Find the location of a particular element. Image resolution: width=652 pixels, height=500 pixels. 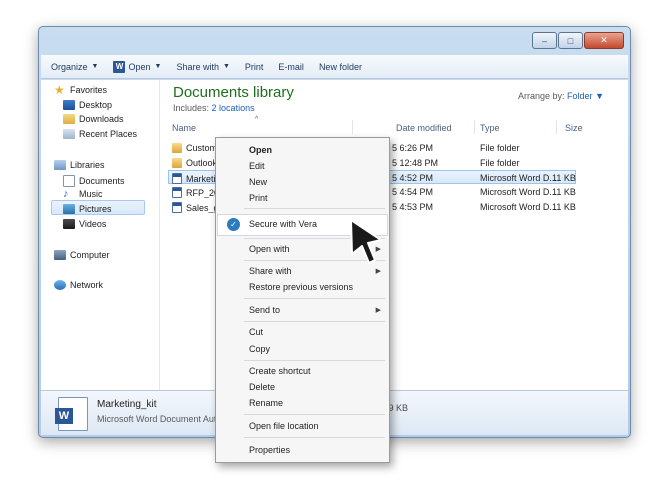

menu-item-send-to: Send to is located at coordinates (264, 310).